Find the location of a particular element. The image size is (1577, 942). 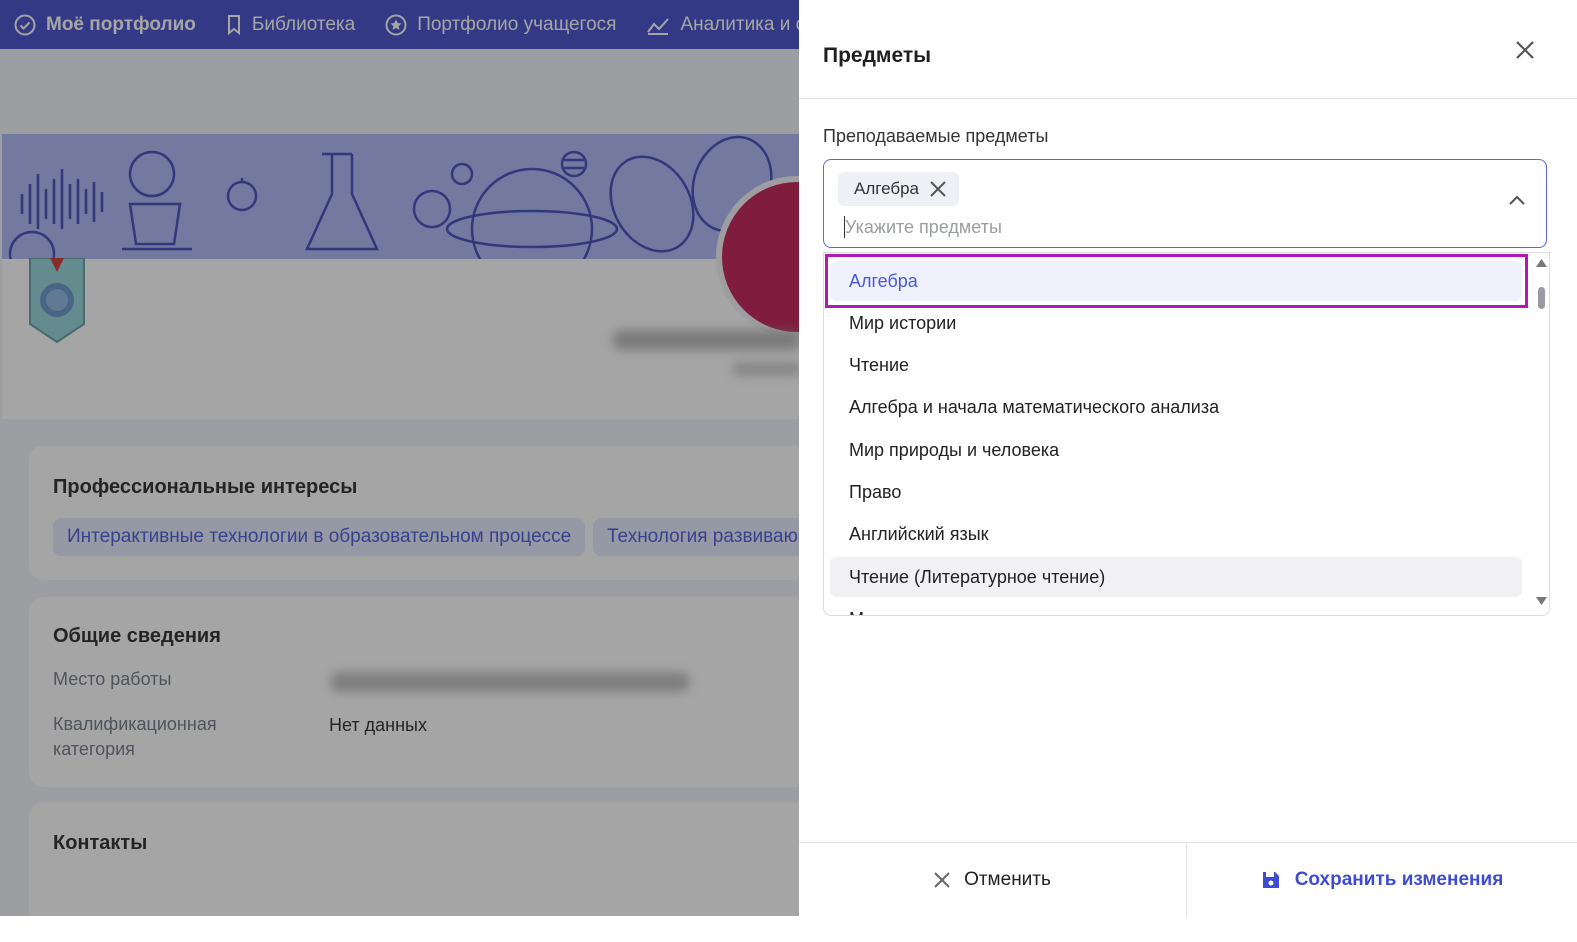

subjects-field-label: Преподаваемые предметы is located at coordinates (936, 136).